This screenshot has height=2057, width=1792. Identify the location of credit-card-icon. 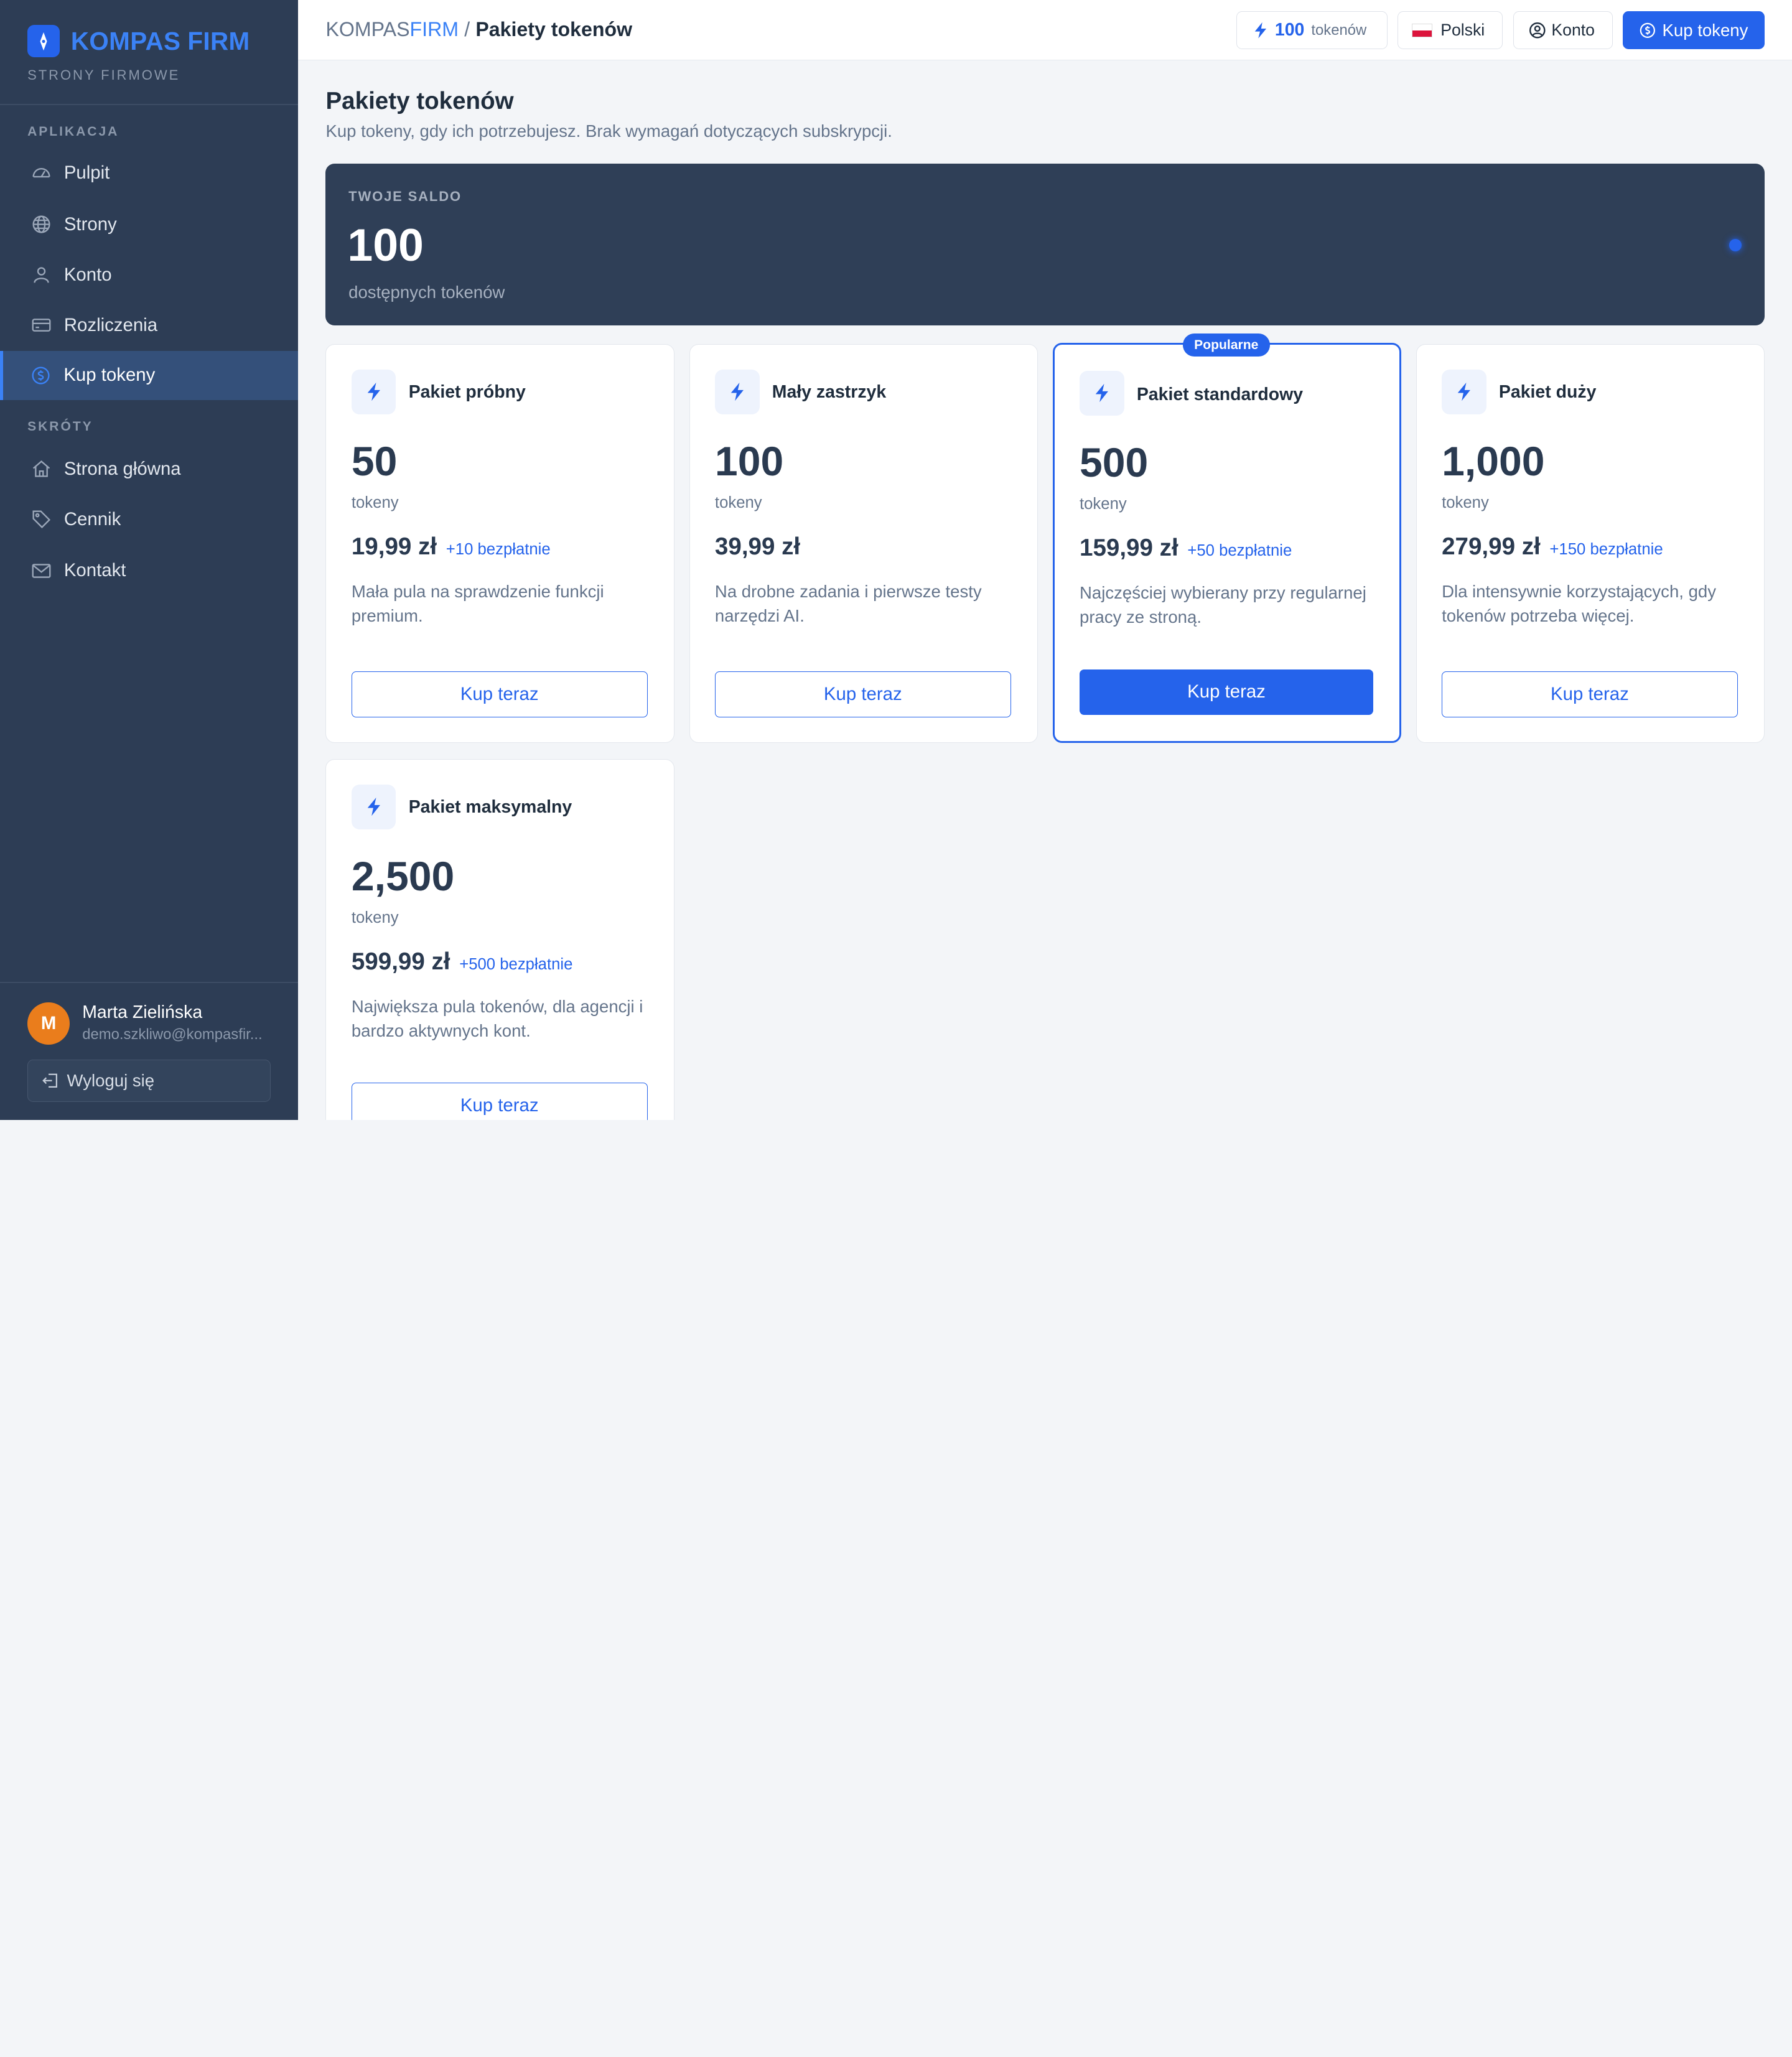
(41, 325).